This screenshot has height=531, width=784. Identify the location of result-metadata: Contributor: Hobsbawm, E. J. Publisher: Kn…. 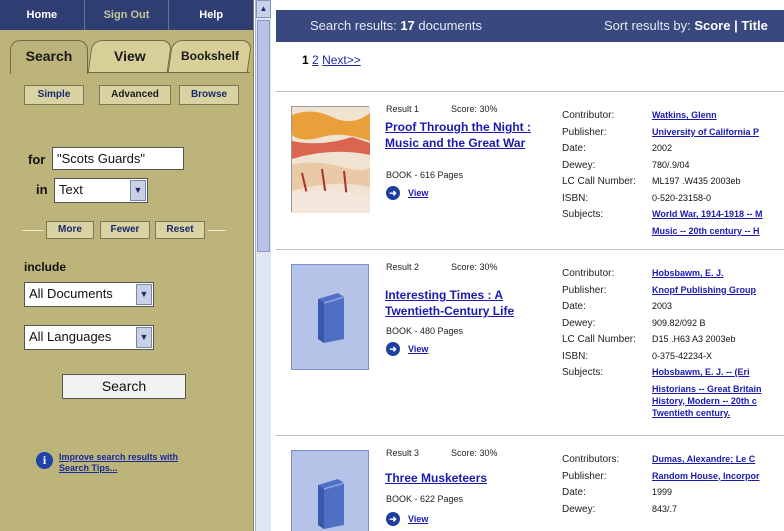
(662, 344).